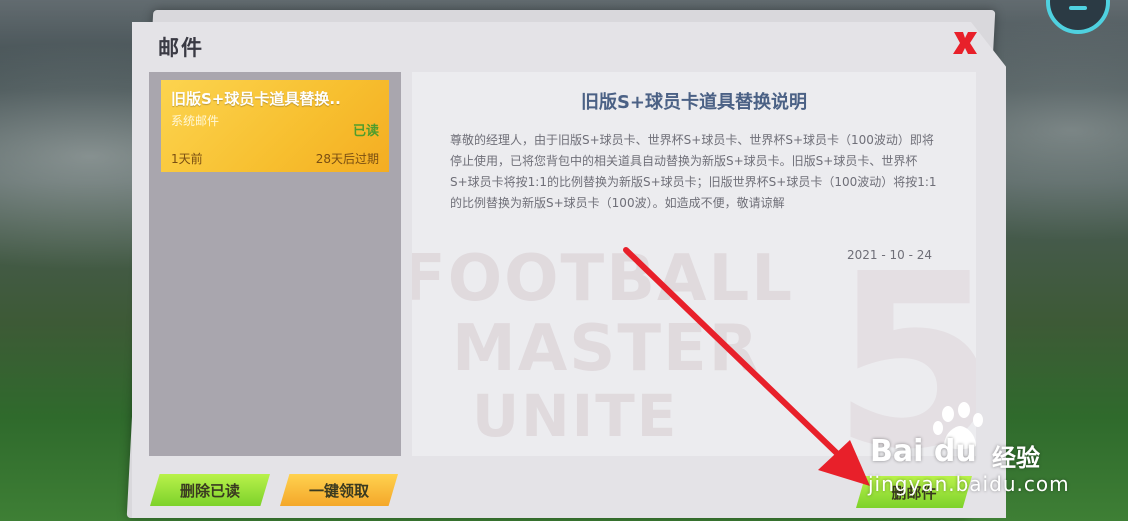 This screenshot has height=521, width=1128. I want to click on close-button, so click(965, 43).